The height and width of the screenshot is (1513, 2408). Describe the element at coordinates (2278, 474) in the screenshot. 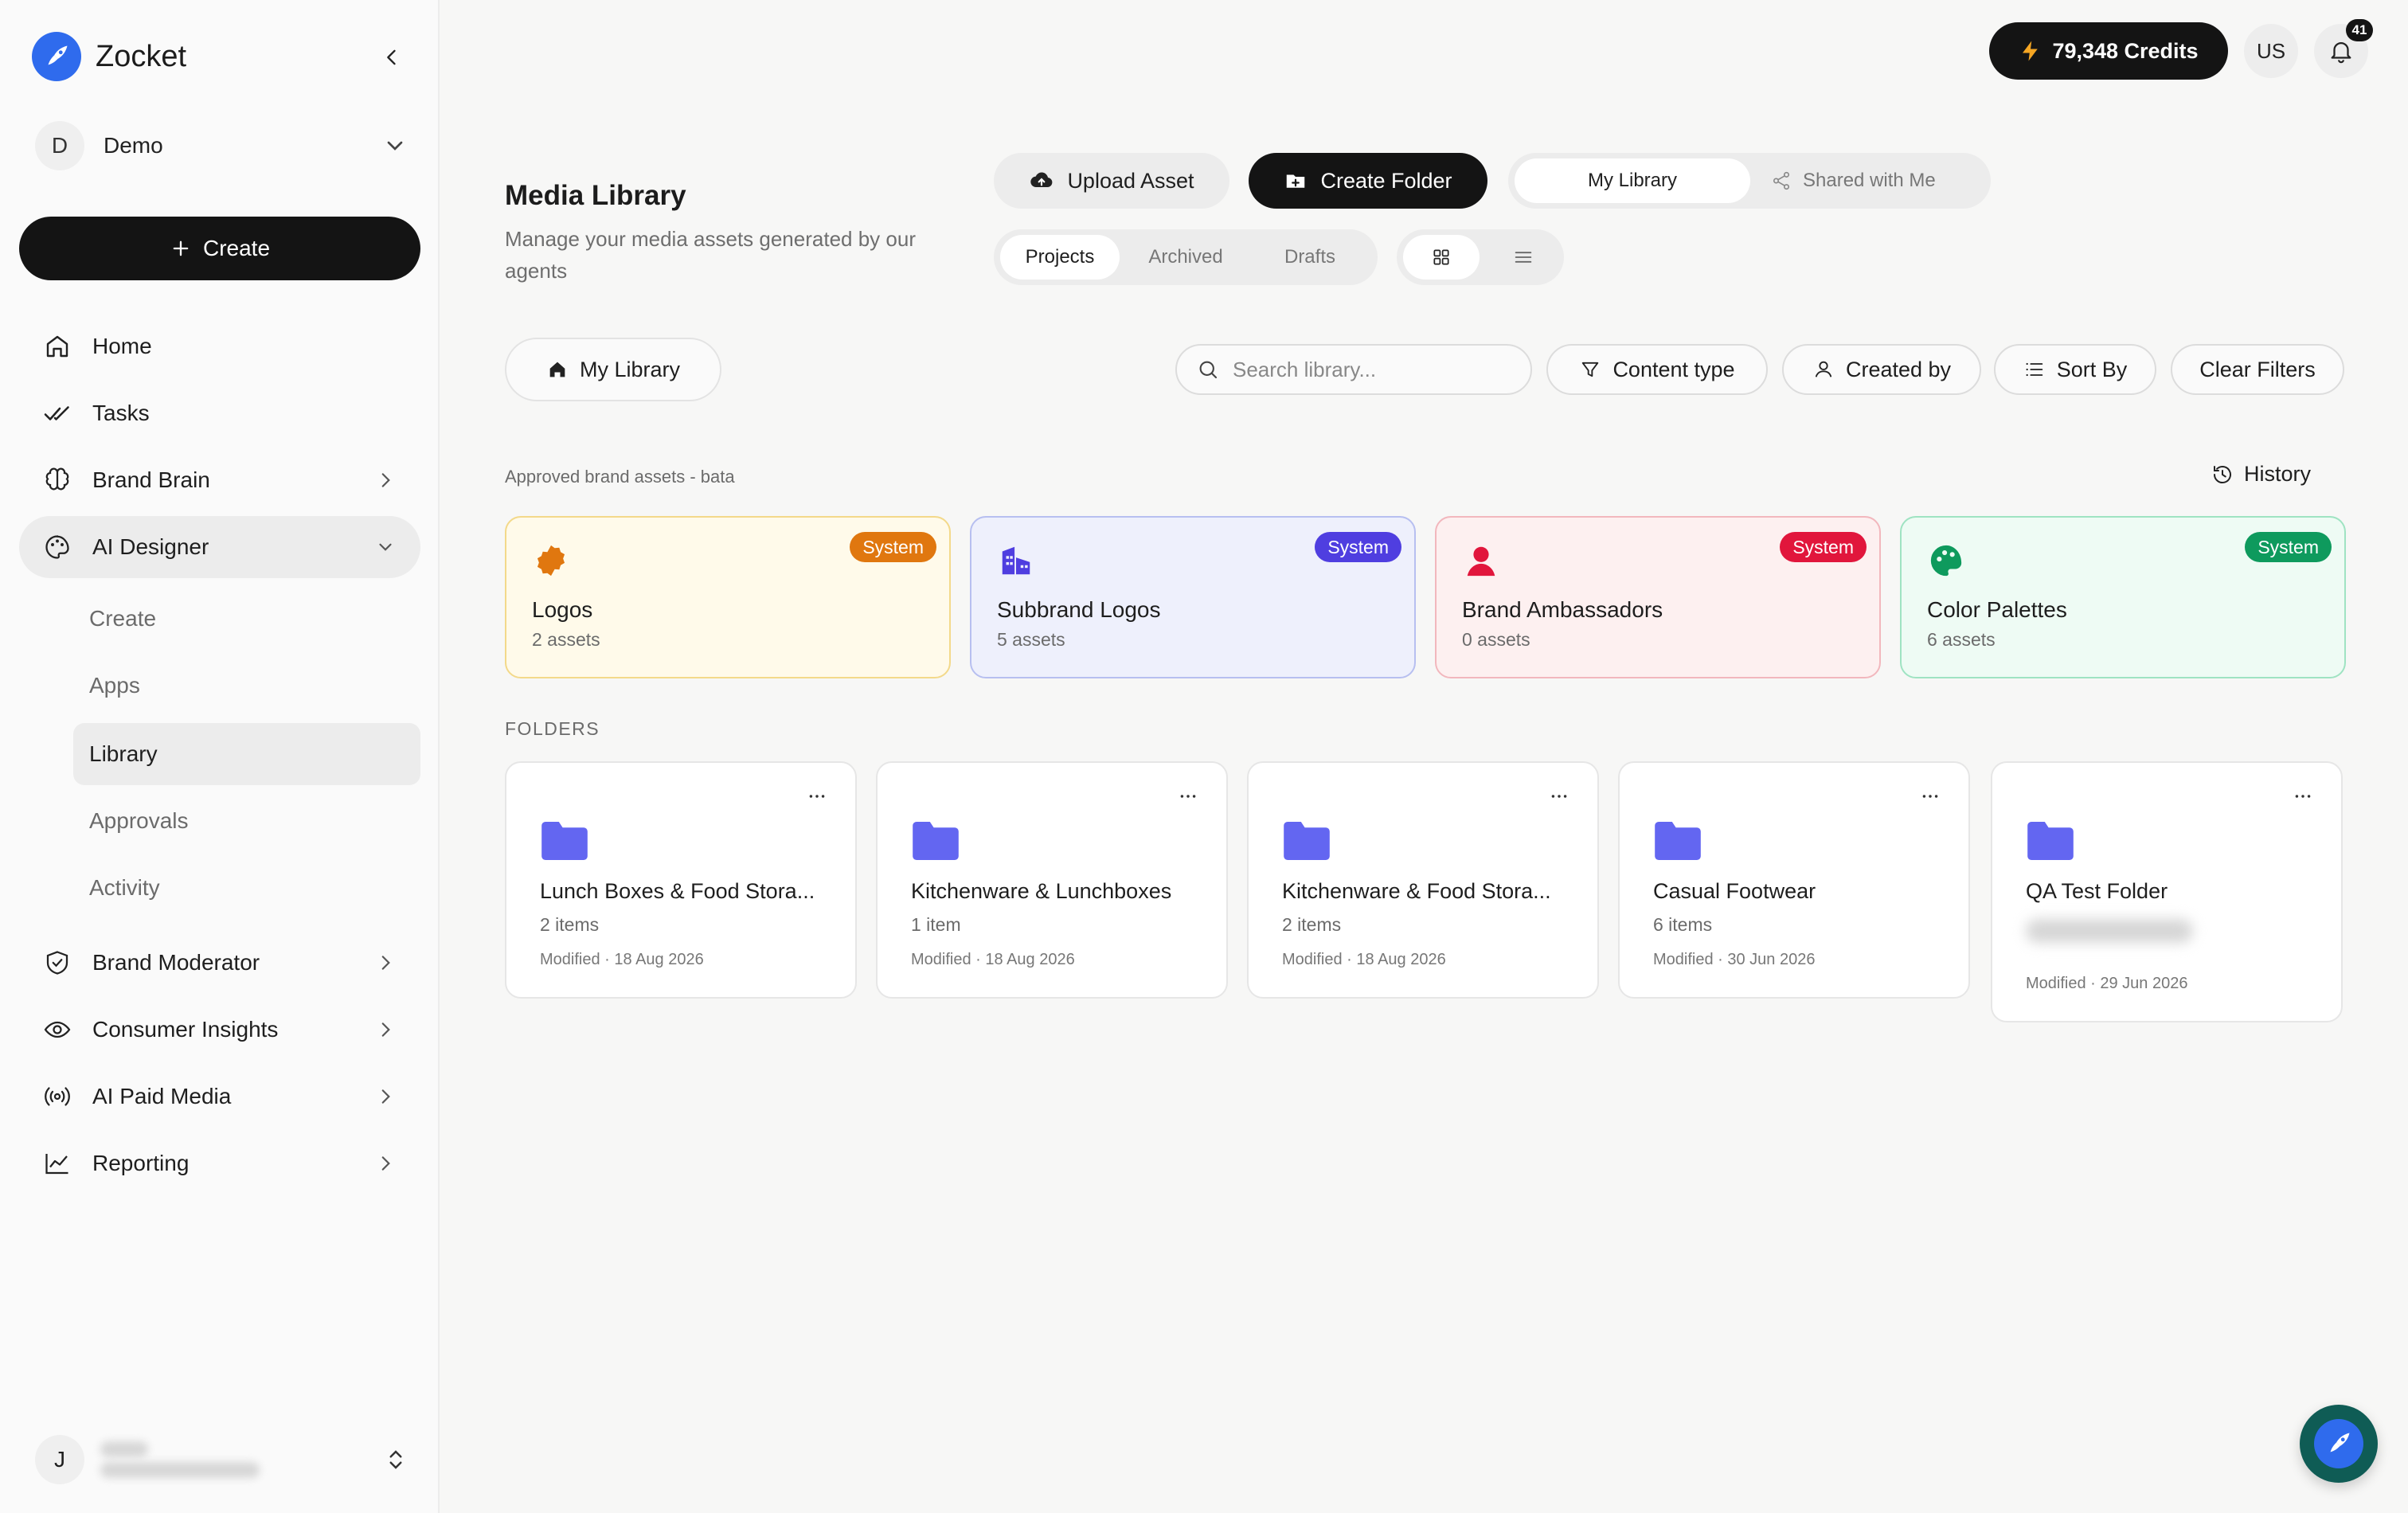

I see `history-label: History` at that location.